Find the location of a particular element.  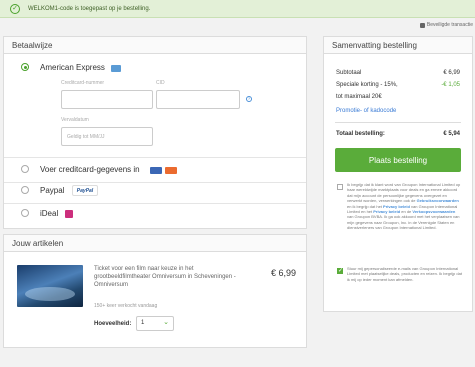

visa-icon is located at coordinates (156, 170).